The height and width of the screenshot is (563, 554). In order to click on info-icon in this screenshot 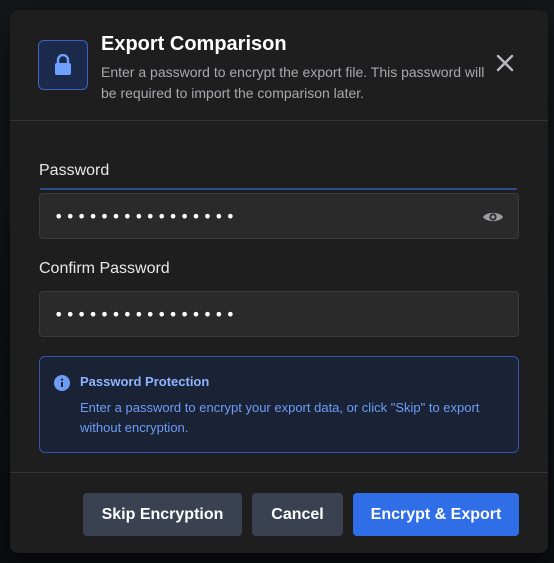, I will do `click(62, 383)`.